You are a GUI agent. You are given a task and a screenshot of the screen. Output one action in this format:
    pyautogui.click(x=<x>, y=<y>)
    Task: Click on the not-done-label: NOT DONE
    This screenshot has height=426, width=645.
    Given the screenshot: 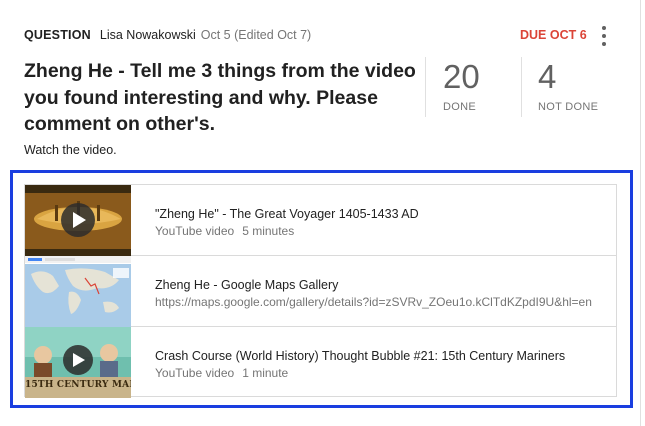 What is the action you would take?
    pyautogui.click(x=568, y=107)
    